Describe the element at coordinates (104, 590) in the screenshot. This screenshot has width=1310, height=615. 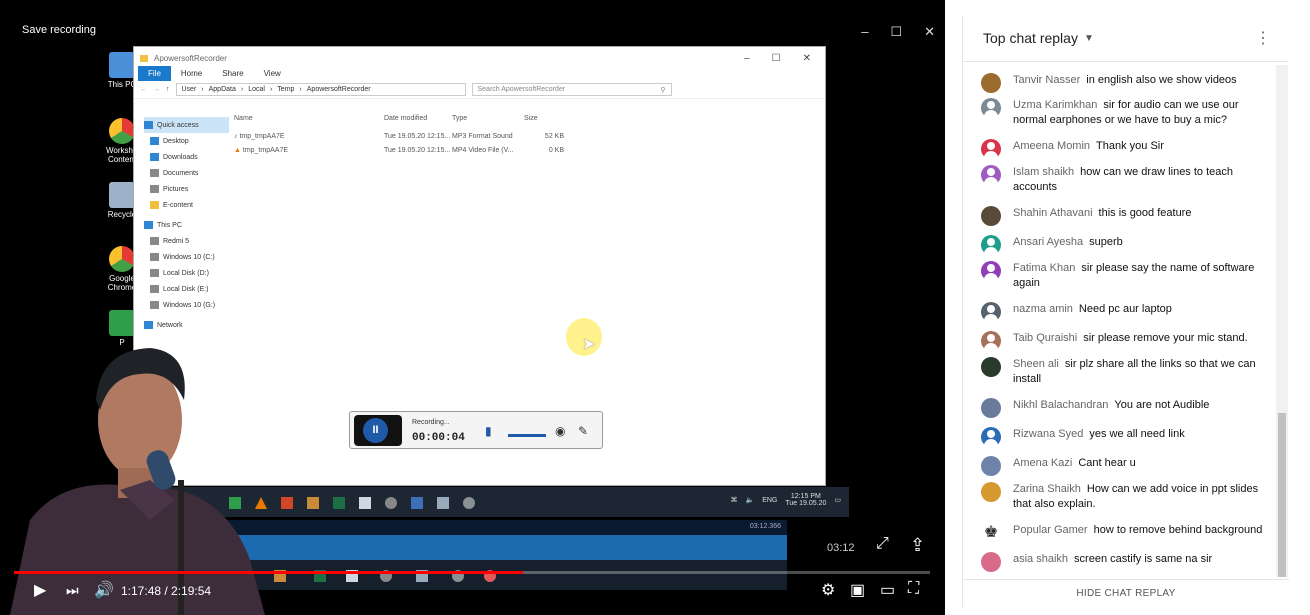
I see `volume-icon: 🔊` at that location.